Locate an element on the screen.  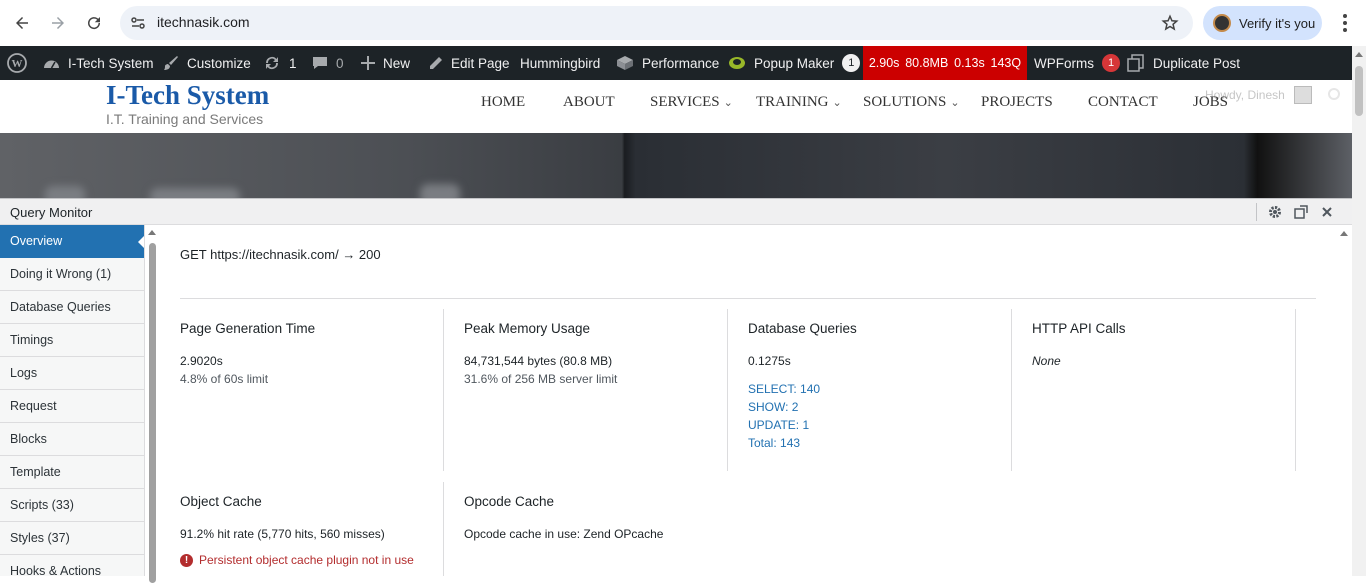
arrow-left-icon is located at coordinates (22, 23).